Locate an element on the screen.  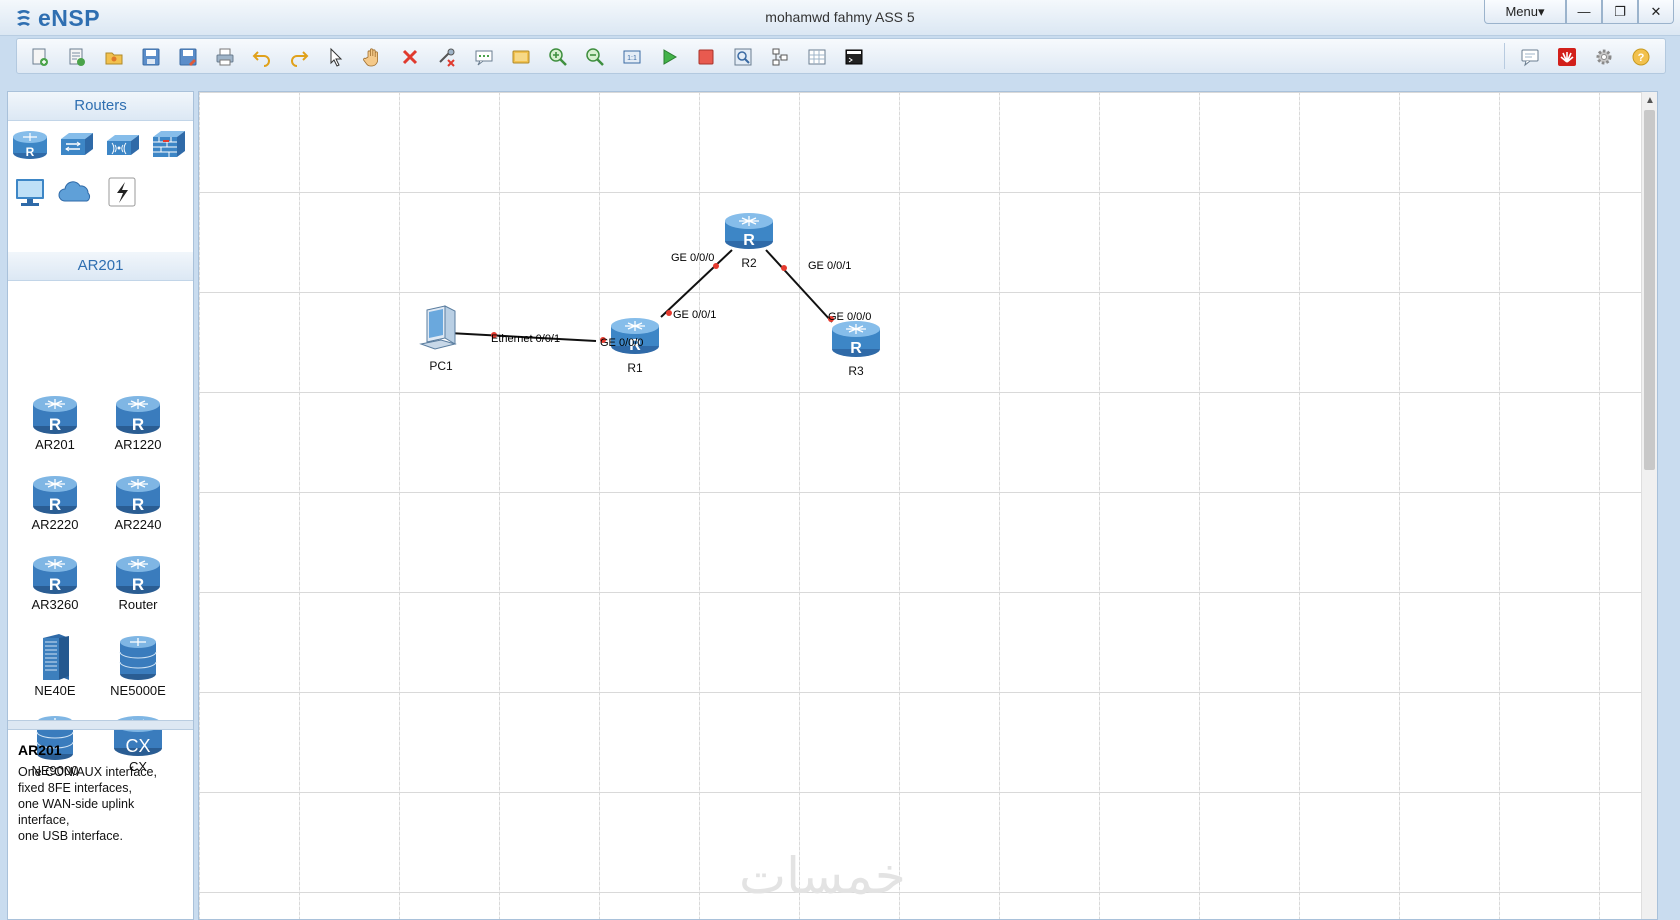
device-item-label: AR1220 is located at coordinates (138, 444).